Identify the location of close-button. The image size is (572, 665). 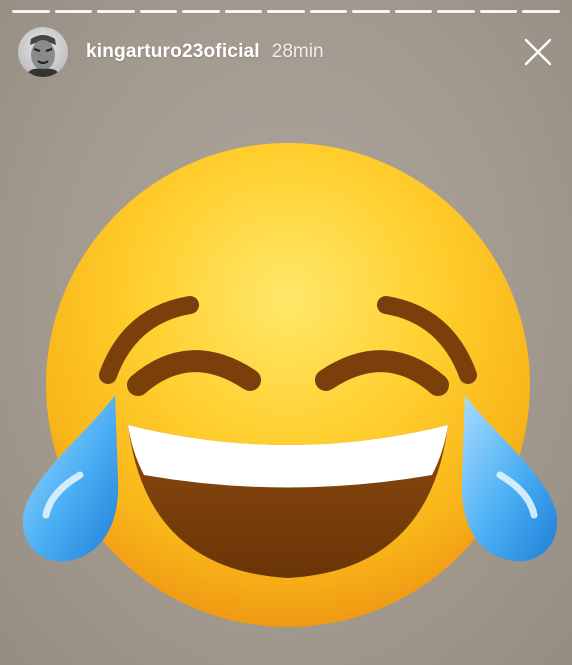
(538, 52).